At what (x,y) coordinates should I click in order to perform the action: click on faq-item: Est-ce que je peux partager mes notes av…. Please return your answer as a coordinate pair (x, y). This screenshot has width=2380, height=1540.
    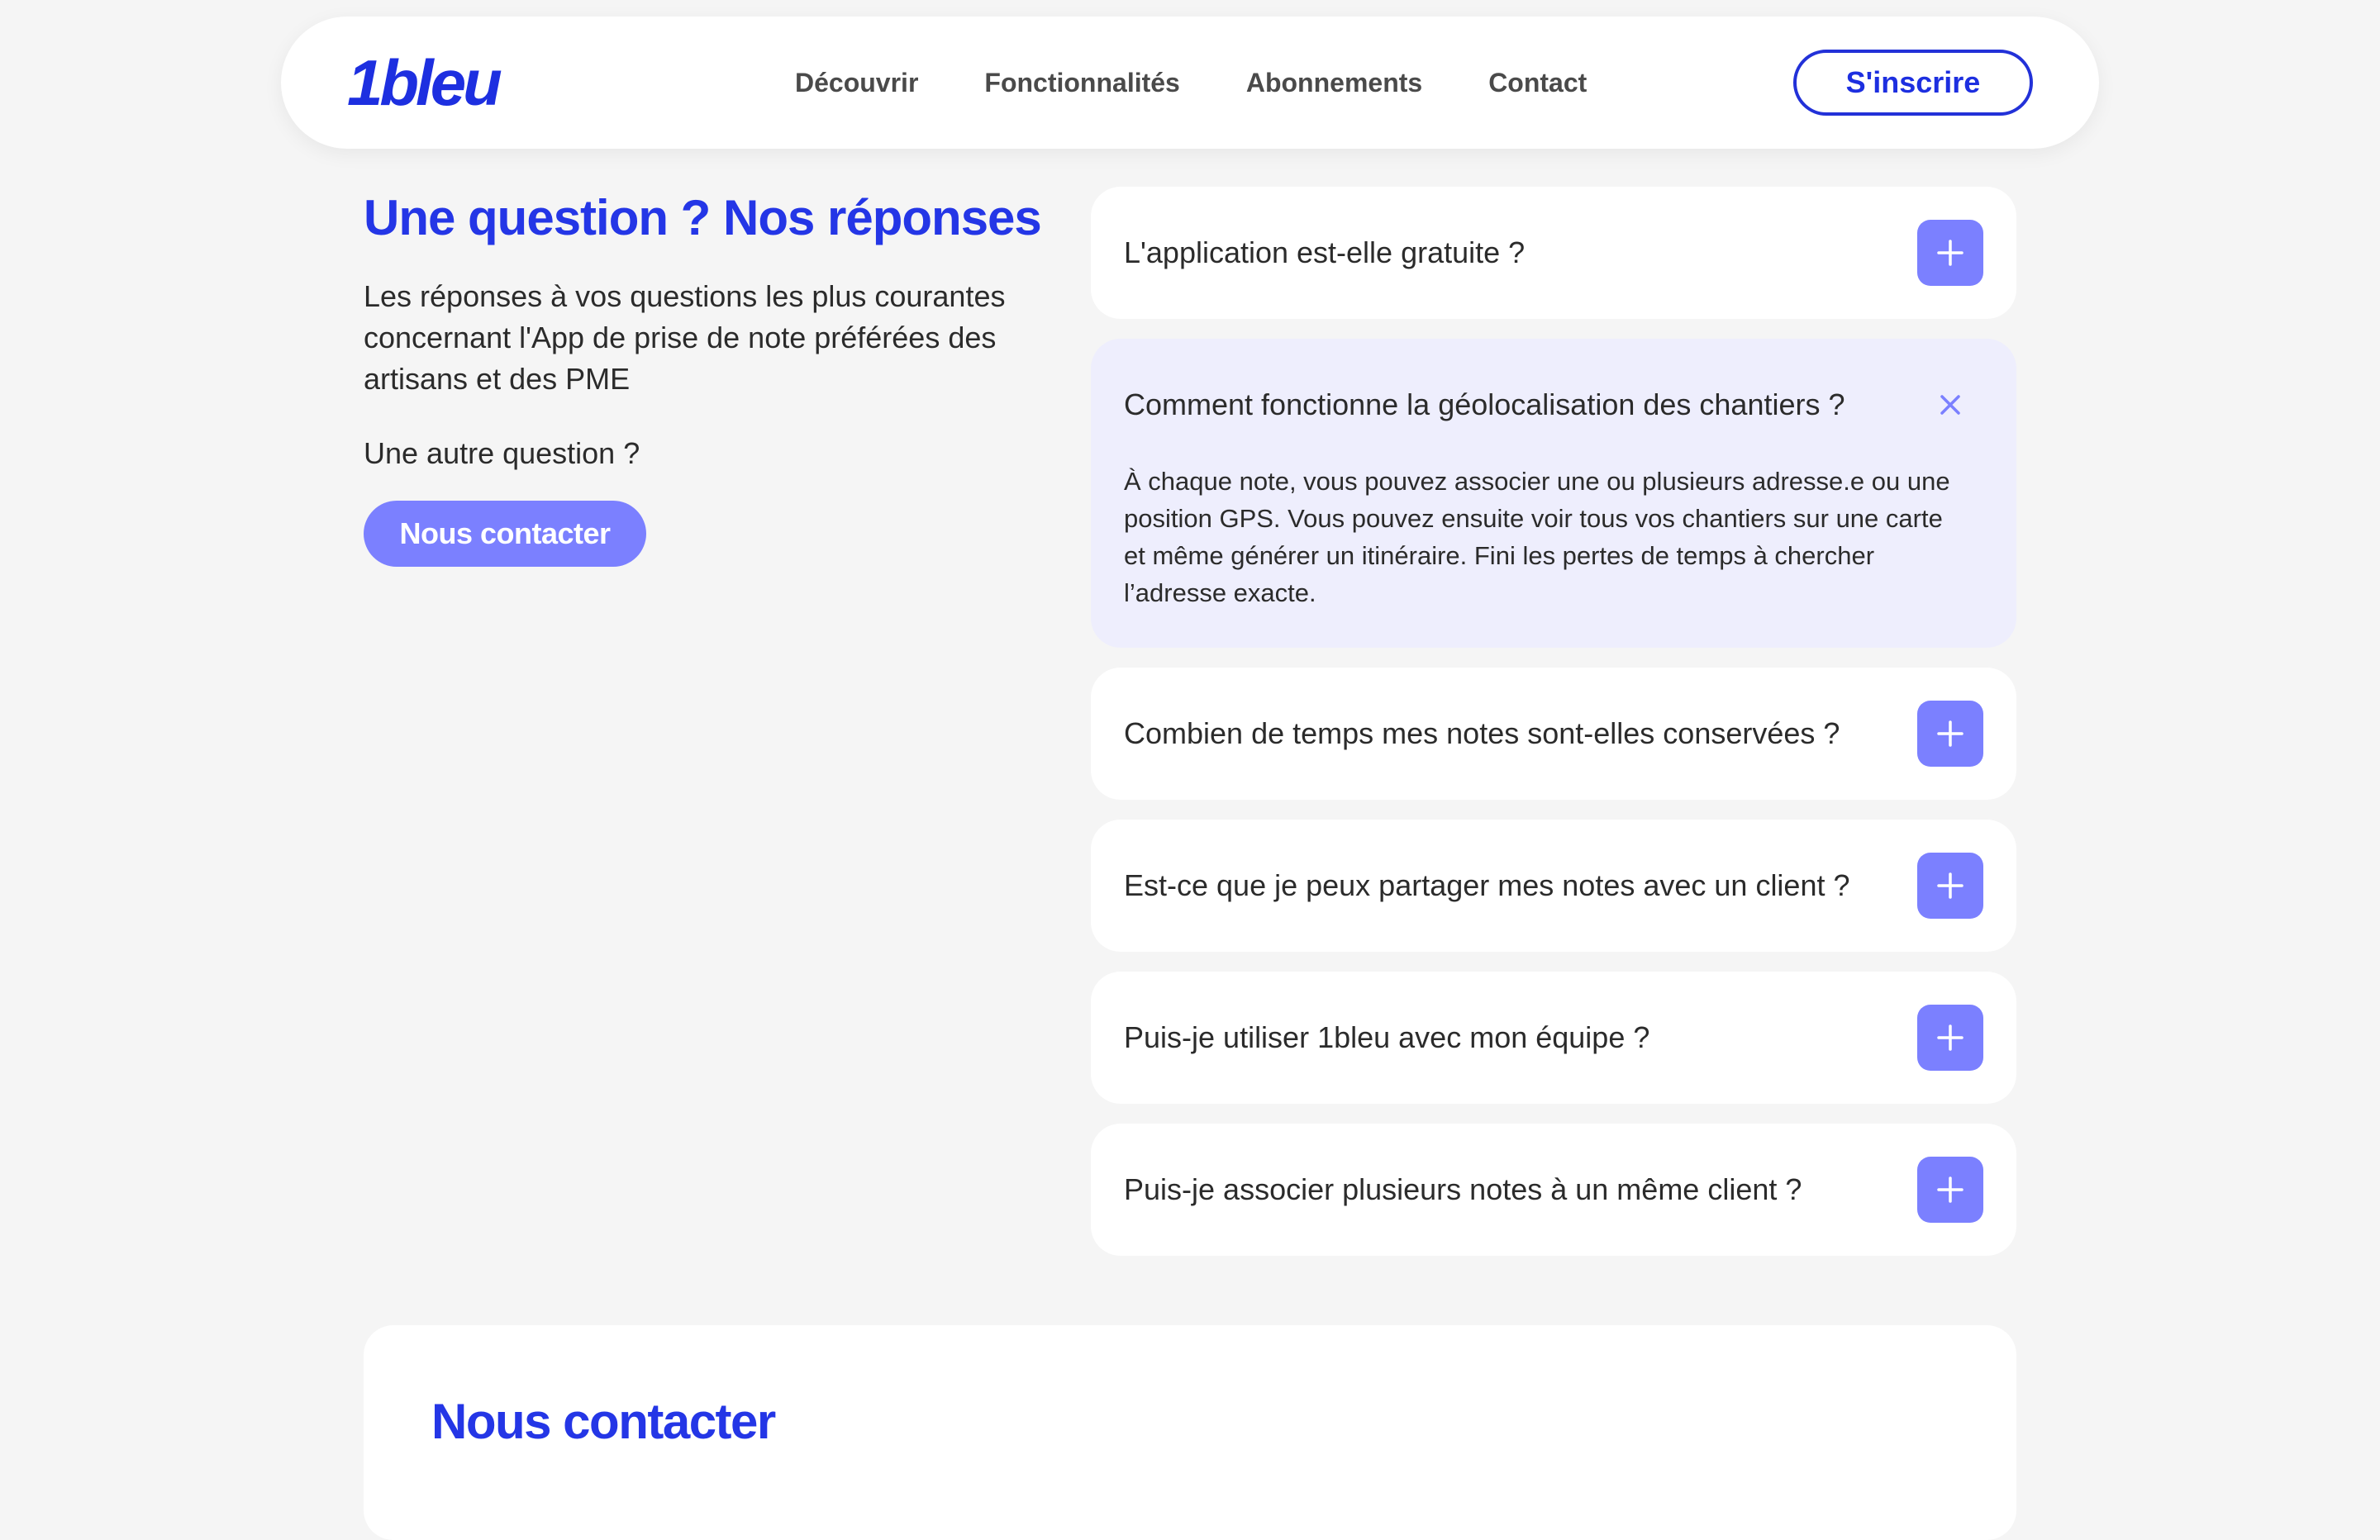
    Looking at the image, I should click on (1553, 886).